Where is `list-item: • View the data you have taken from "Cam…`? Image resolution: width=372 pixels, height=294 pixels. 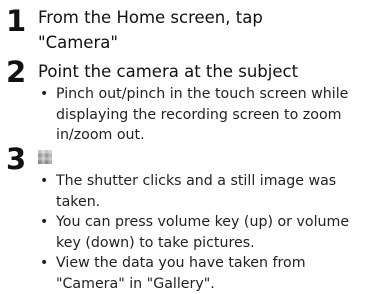
list-item: • View the data you have taken from "Cam… is located at coordinates (203, 273).